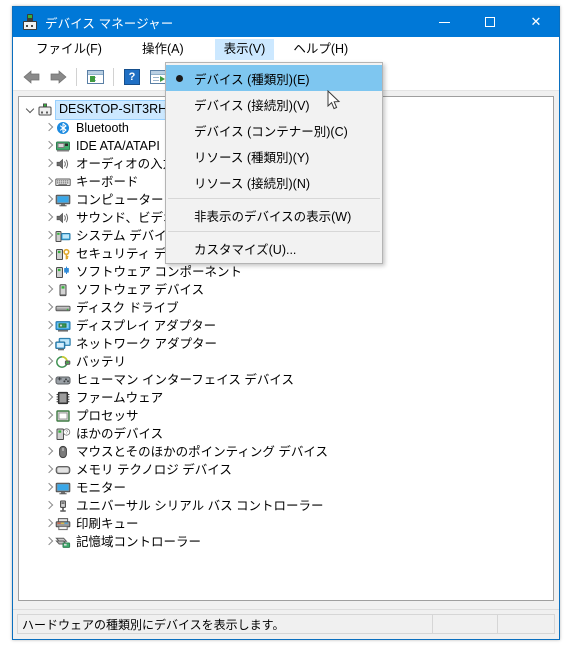 Image resolution: width=572 pixels, height=653 pixels. What do you see at coordinates (63, 362) in the screenshot?
I see `battery-icon` at bounding box center [63, 362].